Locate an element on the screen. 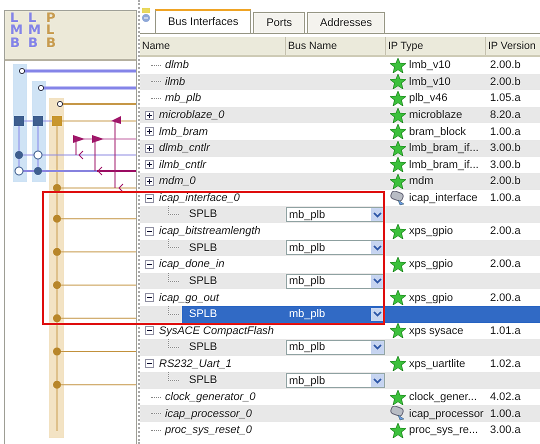 The width and height of the screenshot is (540, 444). device-icon is located at coordinates (398, 414).